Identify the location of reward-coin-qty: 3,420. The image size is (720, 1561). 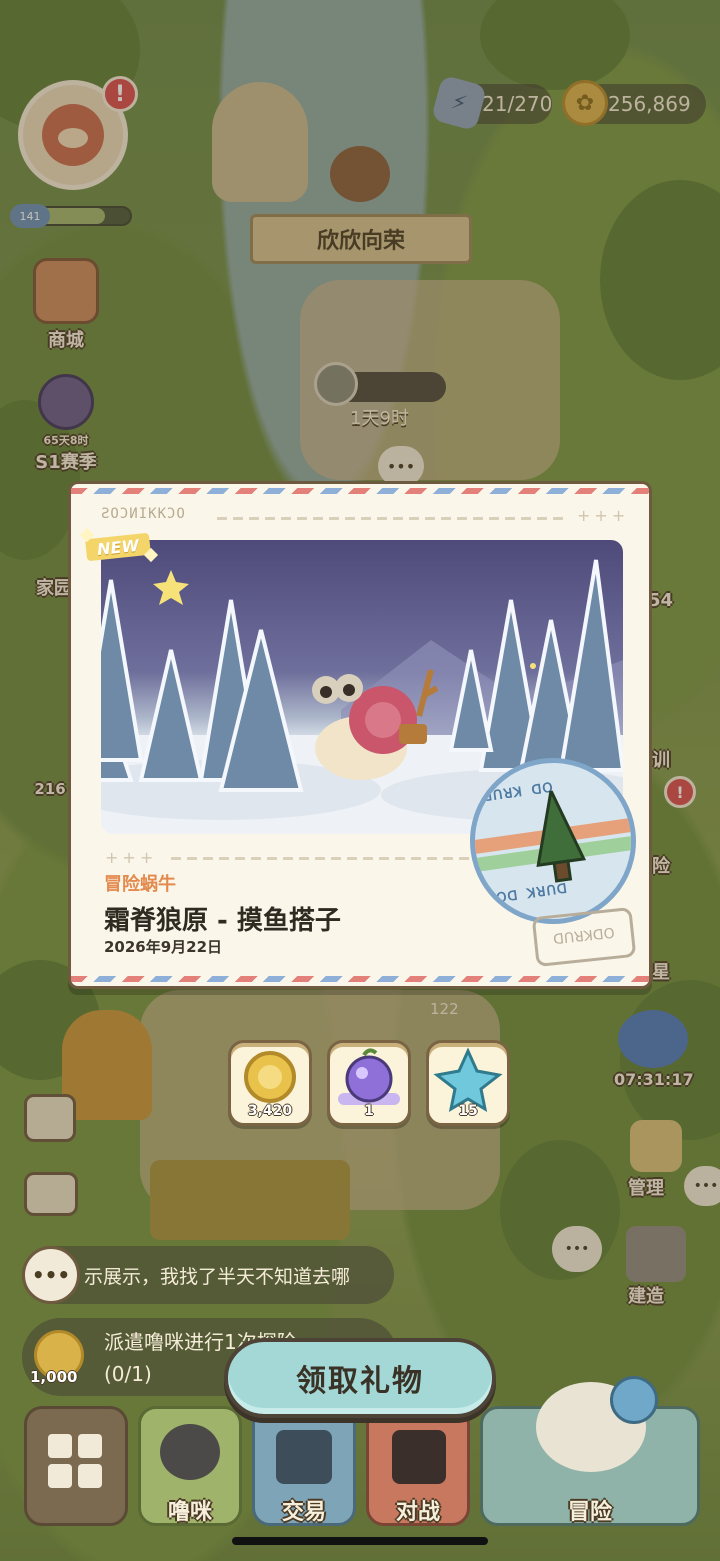
(270, 1111).